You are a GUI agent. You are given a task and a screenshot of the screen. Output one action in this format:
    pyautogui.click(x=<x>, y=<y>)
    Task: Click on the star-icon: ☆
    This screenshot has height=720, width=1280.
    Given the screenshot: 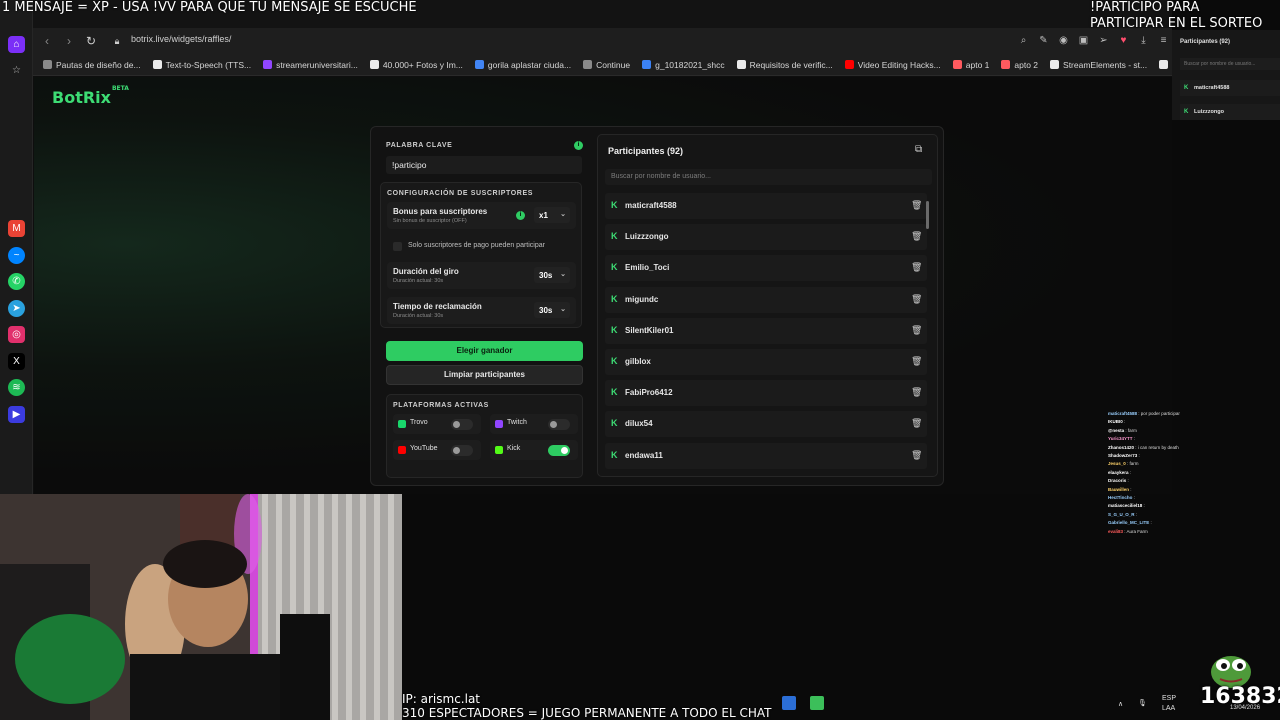 What is the action you would take?
    pyautogui.click(x=16, y=70)
    